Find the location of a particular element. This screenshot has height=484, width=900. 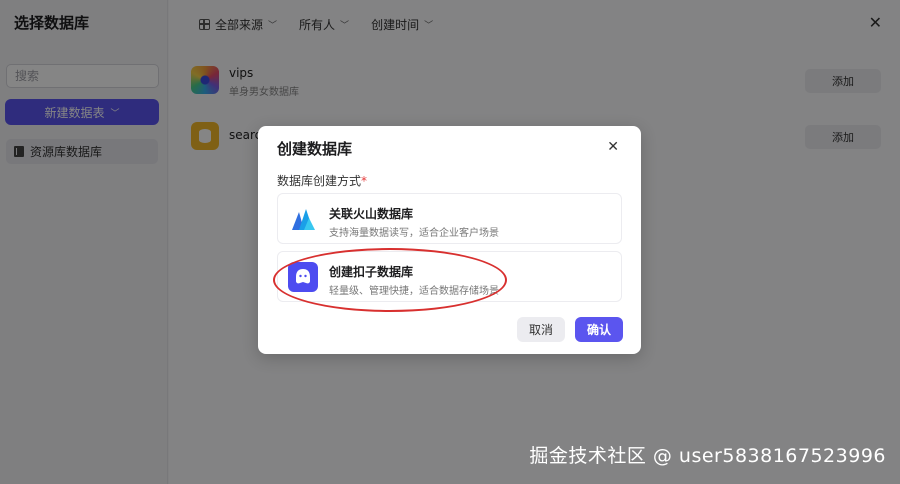

required-mark: * is located at coordinates (364, 181).